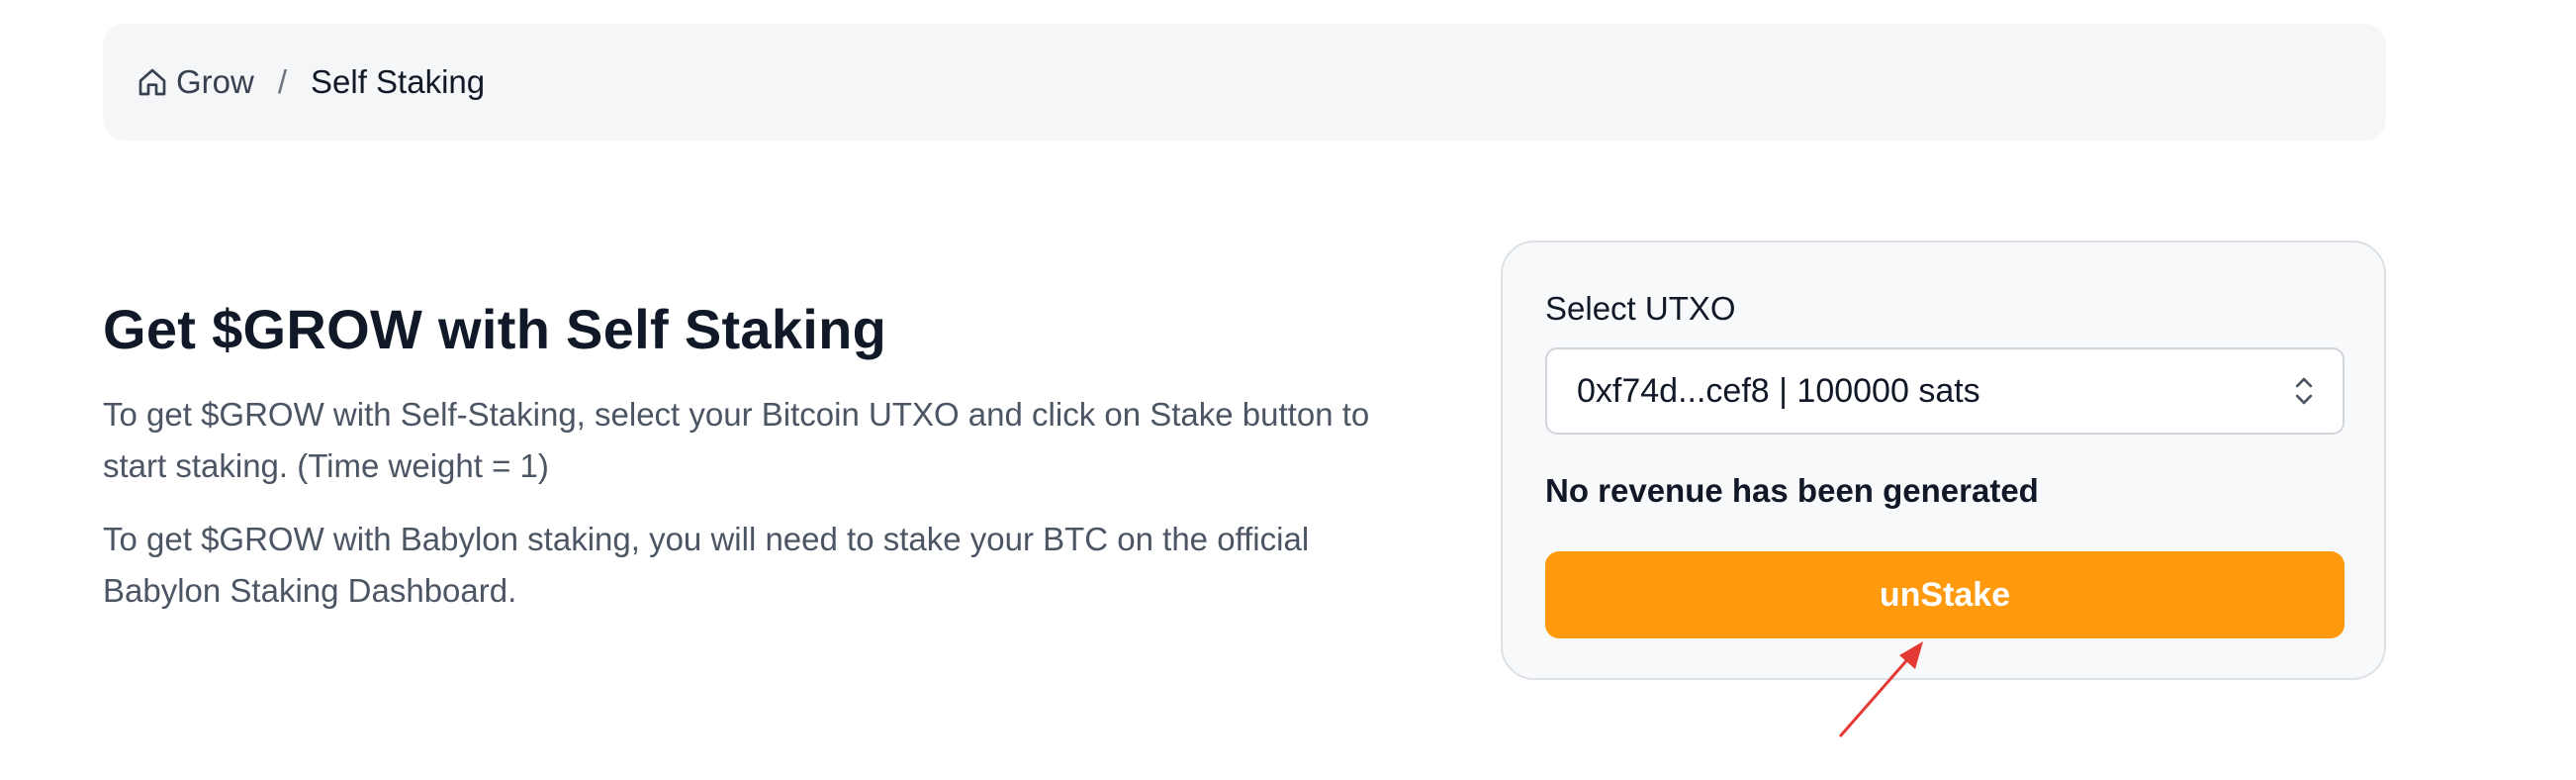 This screenshot has width=2576, height=780. Describe the element at coordinates (1244, 82) in the screenshot. I see `breadcrumb: Grow / Self Staking` at that location.